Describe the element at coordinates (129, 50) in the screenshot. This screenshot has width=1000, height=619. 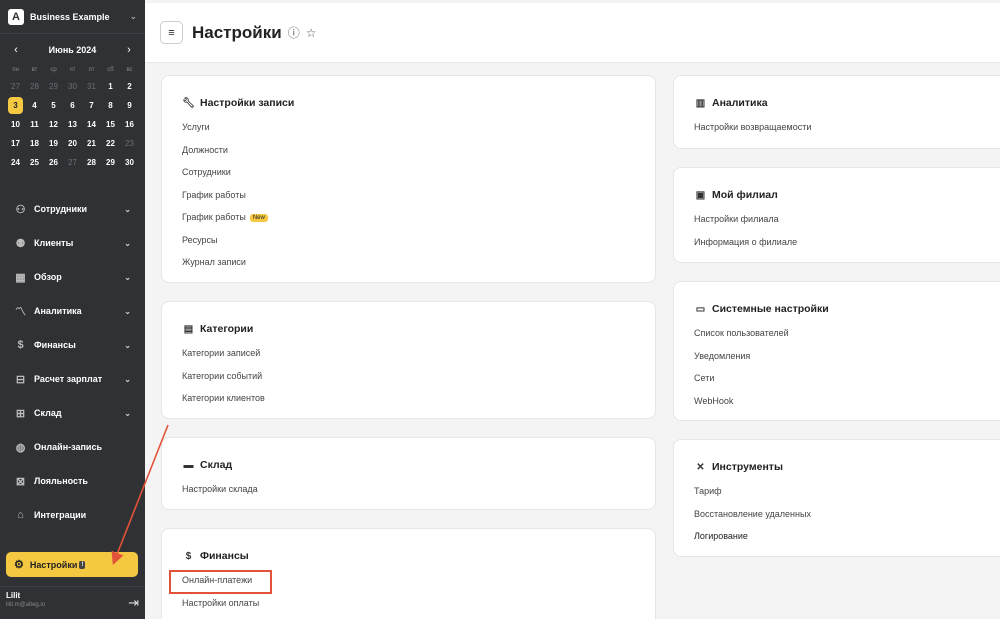
I see `next-month-icon: ›` at that location.